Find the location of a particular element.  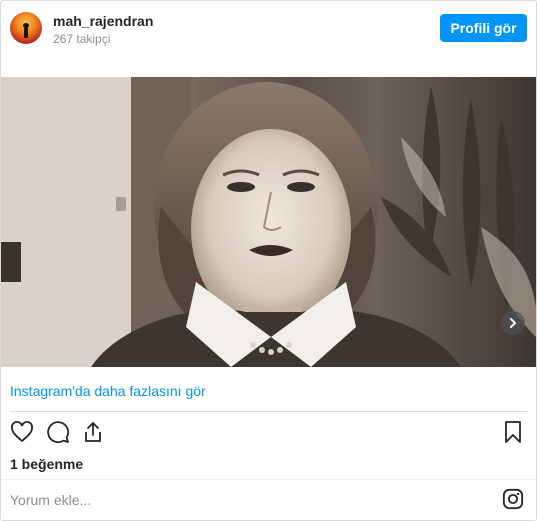

instagram-icon is located at coordinates (513, 499).